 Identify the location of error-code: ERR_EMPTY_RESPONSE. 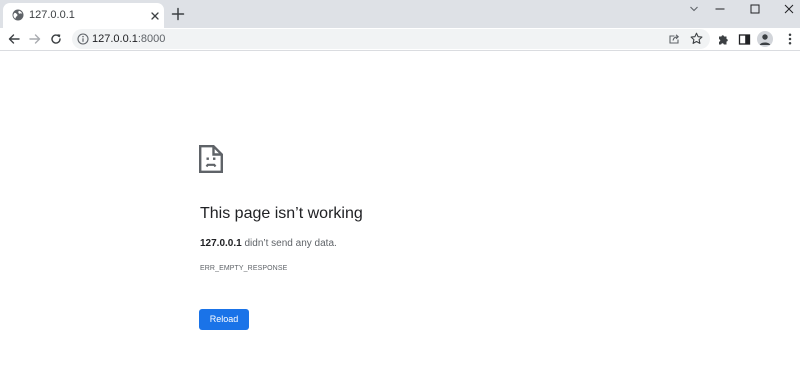
(244, 268).